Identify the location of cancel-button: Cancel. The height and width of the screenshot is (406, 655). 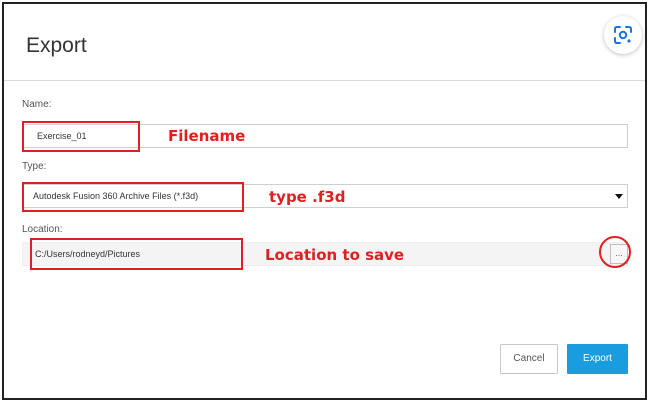
(529, 359).